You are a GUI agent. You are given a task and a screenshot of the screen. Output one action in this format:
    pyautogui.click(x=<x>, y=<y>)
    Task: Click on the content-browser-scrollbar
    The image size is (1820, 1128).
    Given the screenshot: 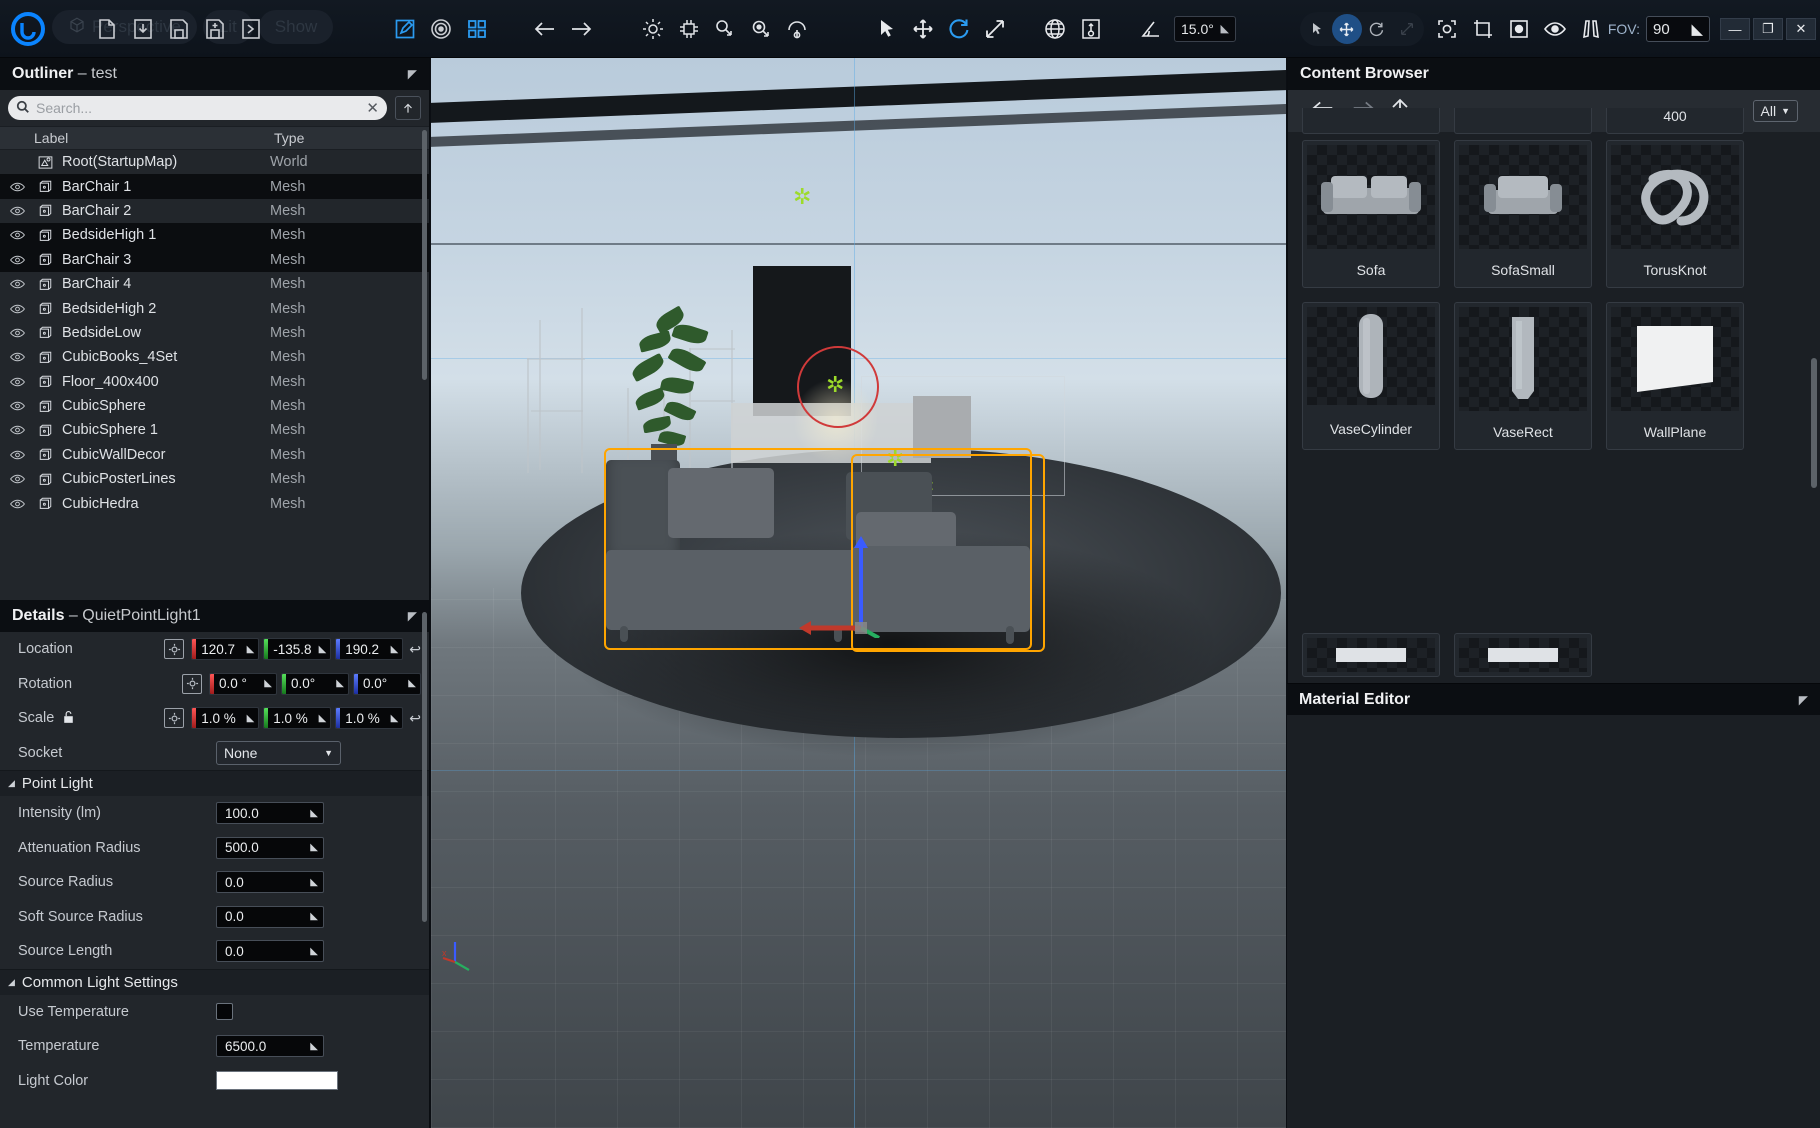 What is the action you would take?
    pyautogui.click(x=1814, y=423)
    